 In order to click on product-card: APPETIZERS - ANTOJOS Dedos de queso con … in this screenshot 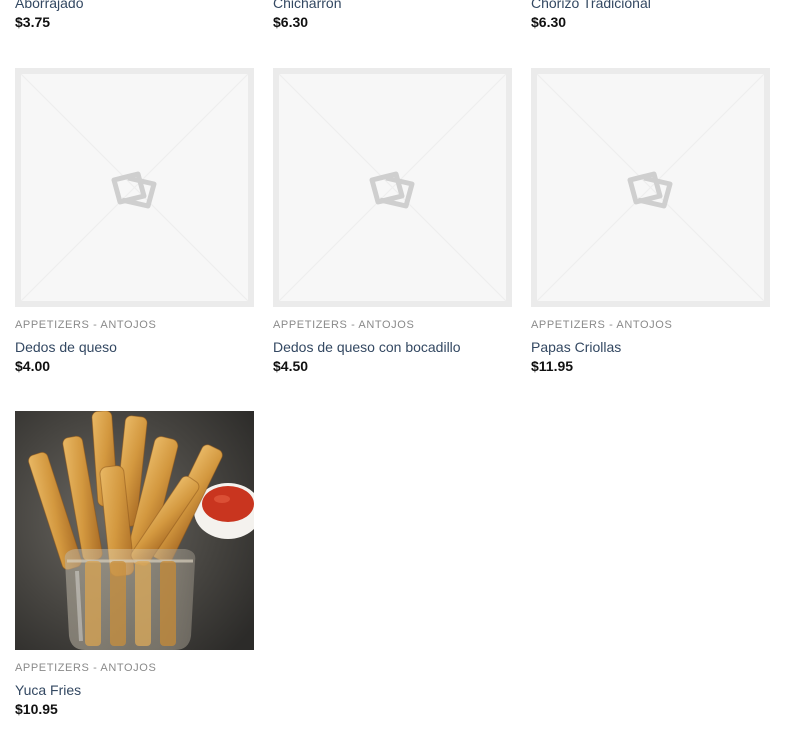, I will do `click(392, 221)`.